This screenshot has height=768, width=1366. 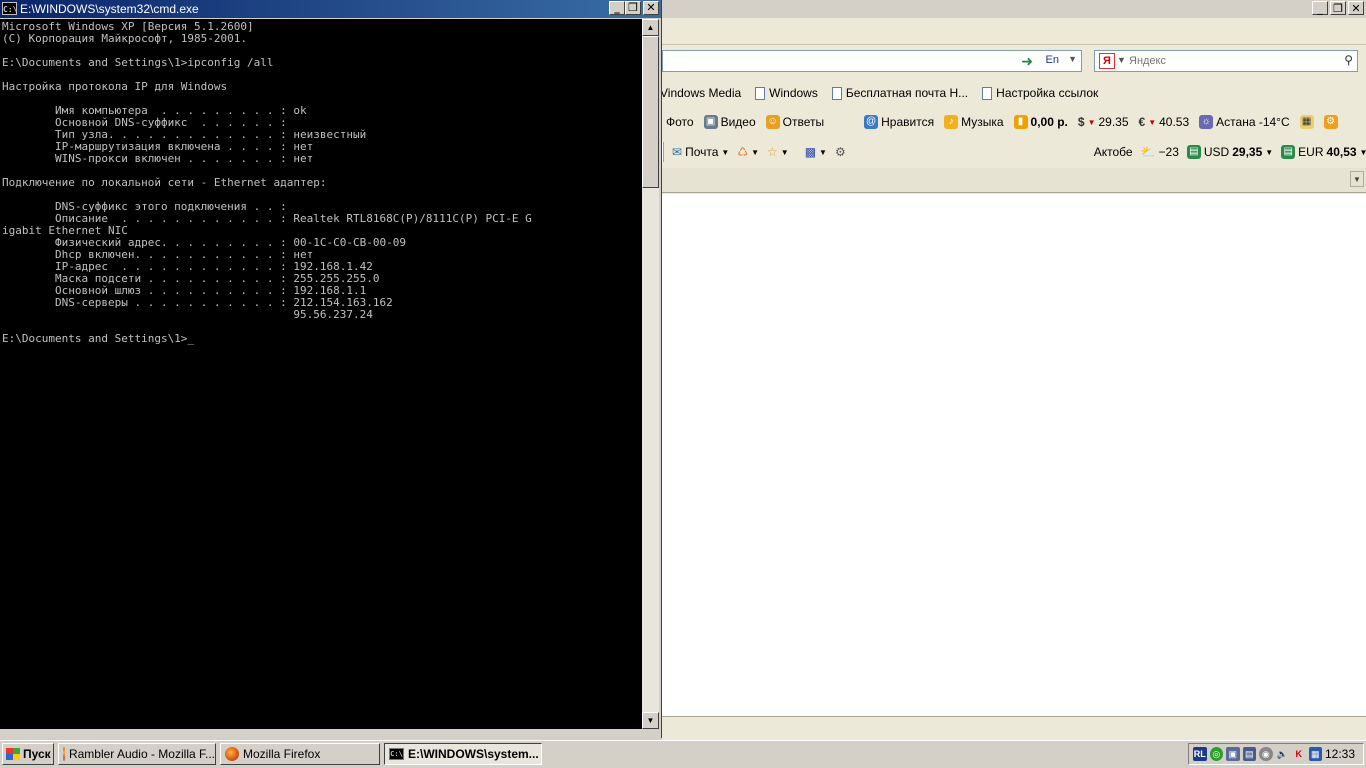 I want to click on down-arrow-icon: ▼, so click(x=1091, y=122).